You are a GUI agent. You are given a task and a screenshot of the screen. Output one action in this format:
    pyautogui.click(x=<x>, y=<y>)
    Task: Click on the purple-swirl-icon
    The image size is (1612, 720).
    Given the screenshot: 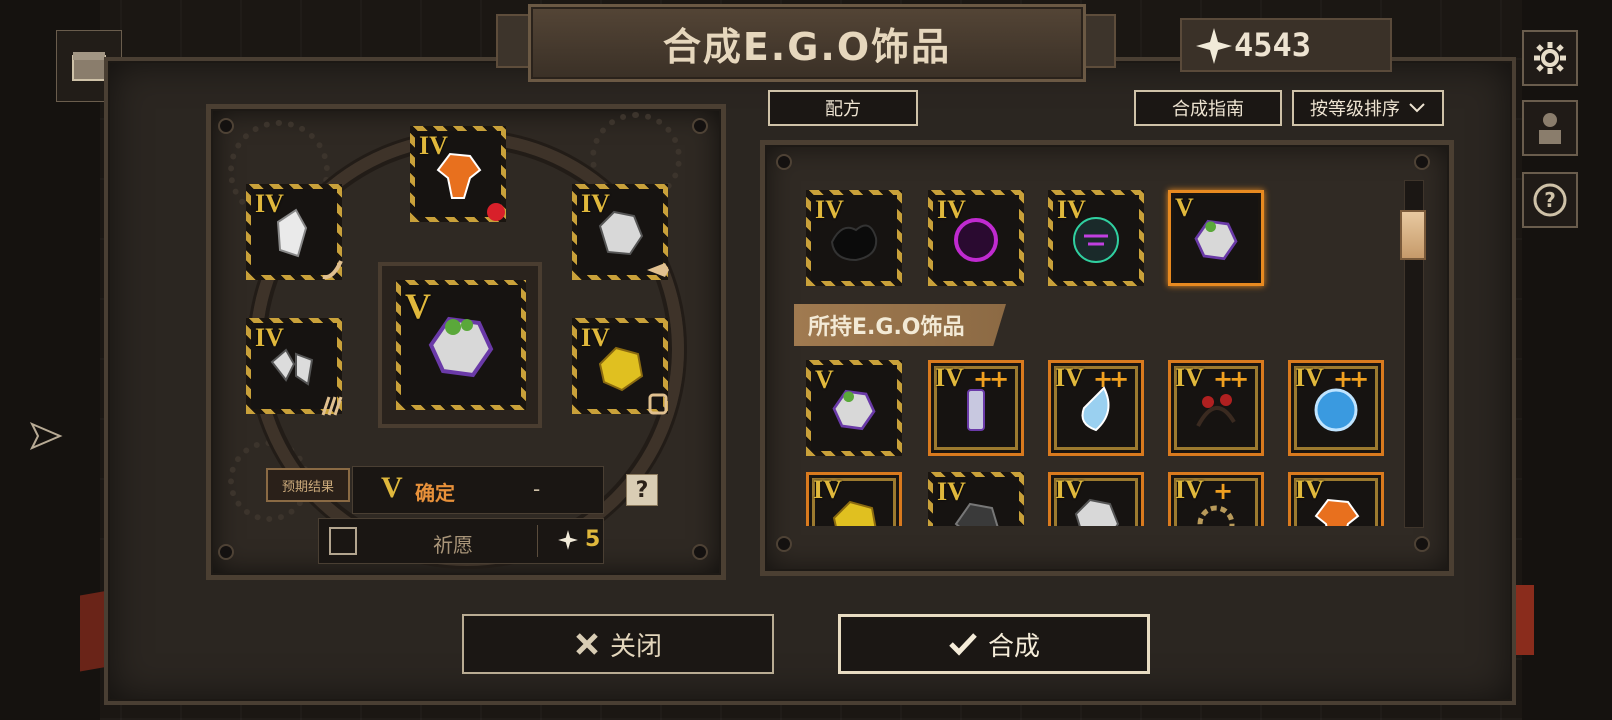 What is the action you would take?
    pyautogui.click(x=976, y=239)
    